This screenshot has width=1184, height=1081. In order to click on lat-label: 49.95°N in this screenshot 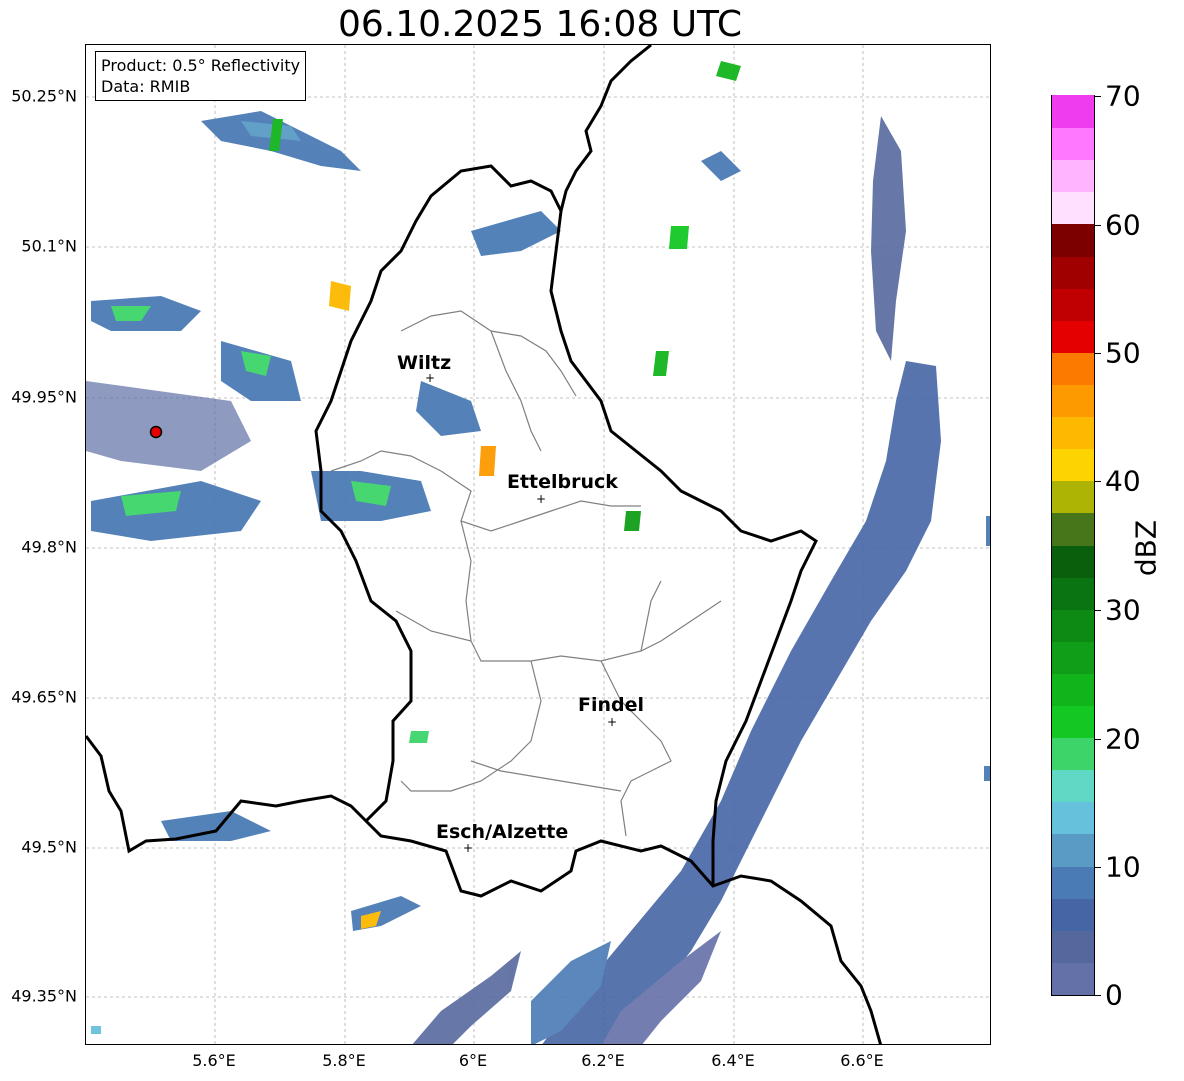, I will do `click(44, 397)`.